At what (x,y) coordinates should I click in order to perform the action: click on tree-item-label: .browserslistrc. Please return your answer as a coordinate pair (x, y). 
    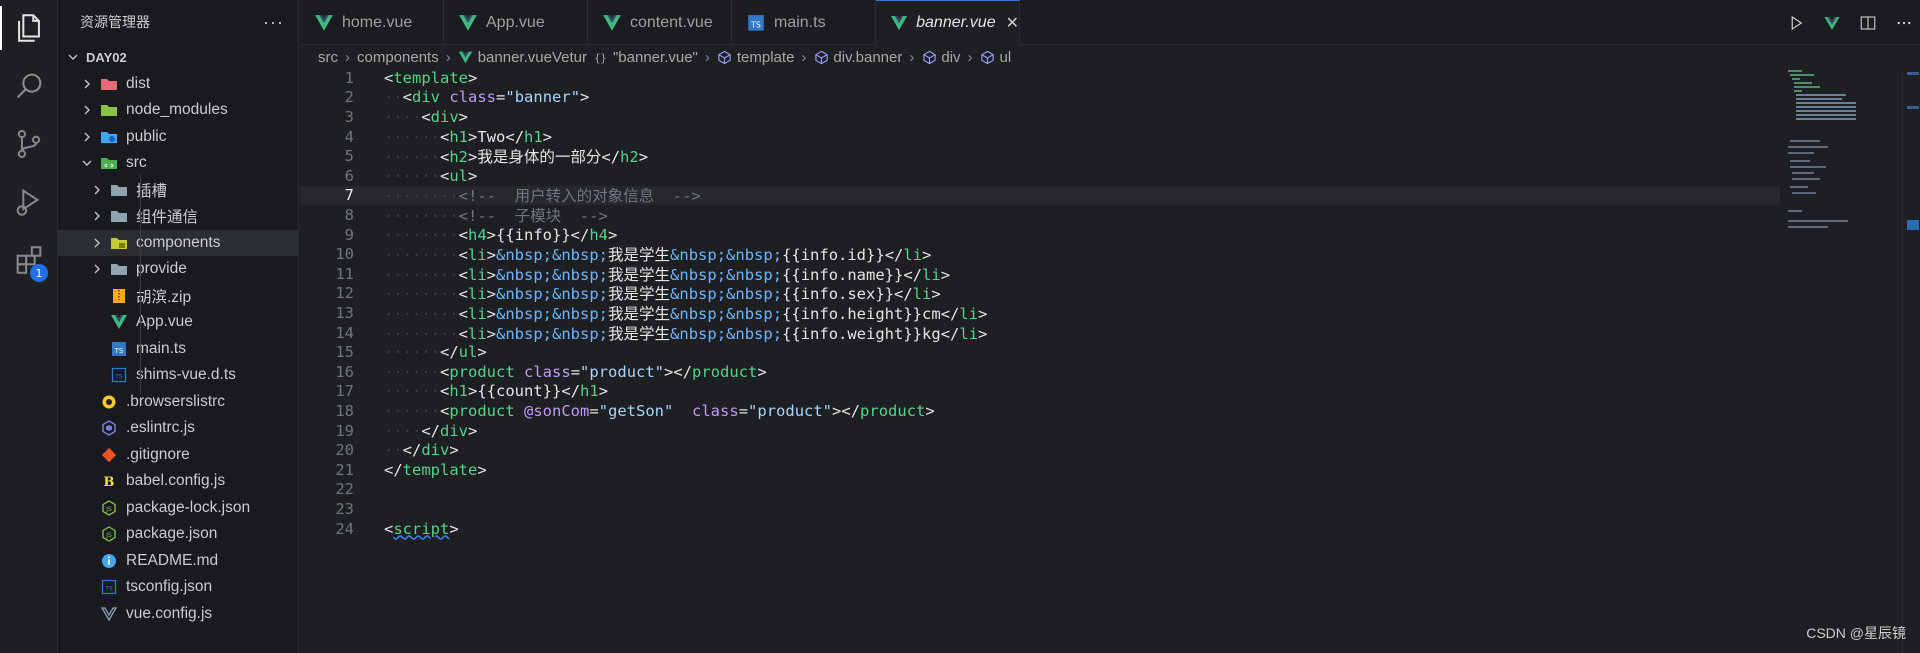
    Looking at the image, I should click on (176, 401).